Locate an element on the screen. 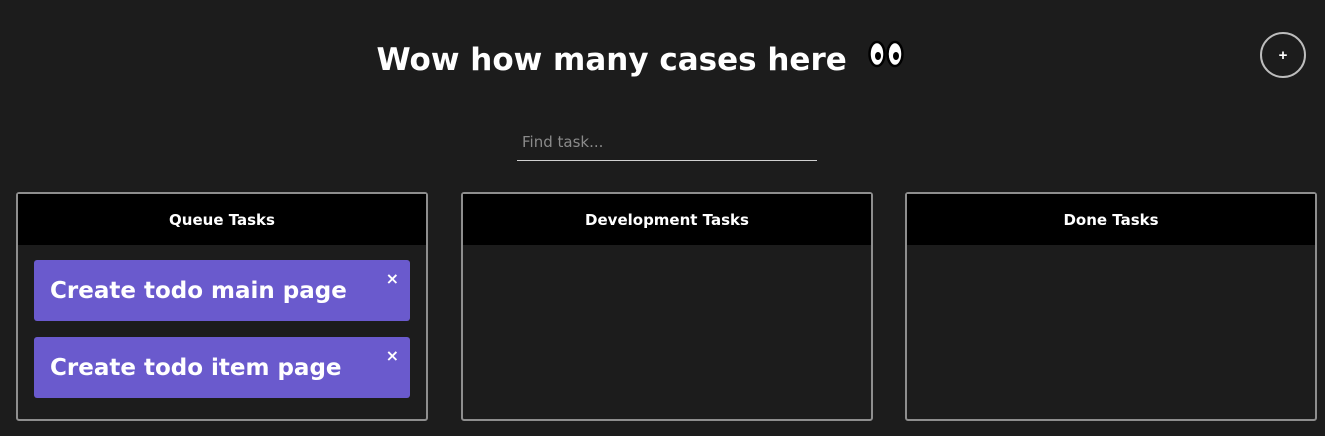  page-title-text: Wow how many cases here is located at coordinates (611, 60).